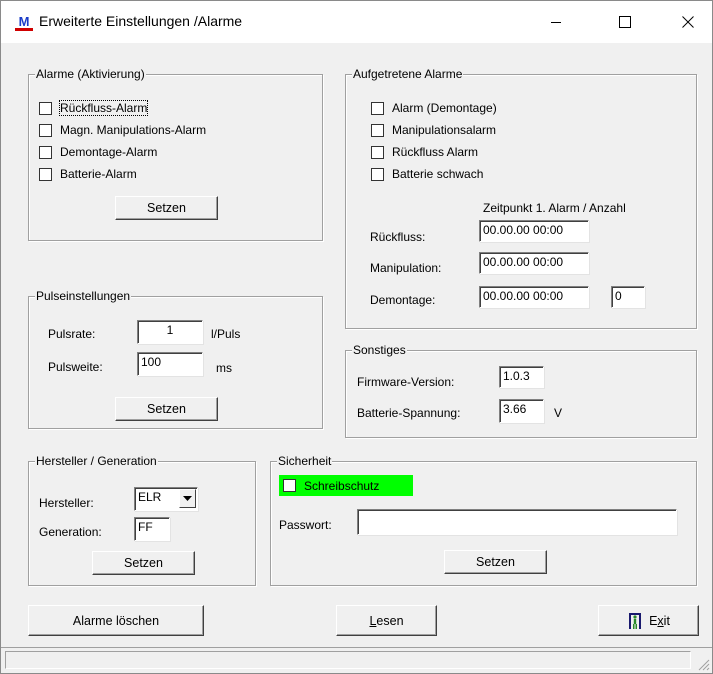 This screenshot has height=674, width=713. Describe the element at coordinates (305, 461) in the screenshot. I see `groupbox-title: Sicherheit` at that location.